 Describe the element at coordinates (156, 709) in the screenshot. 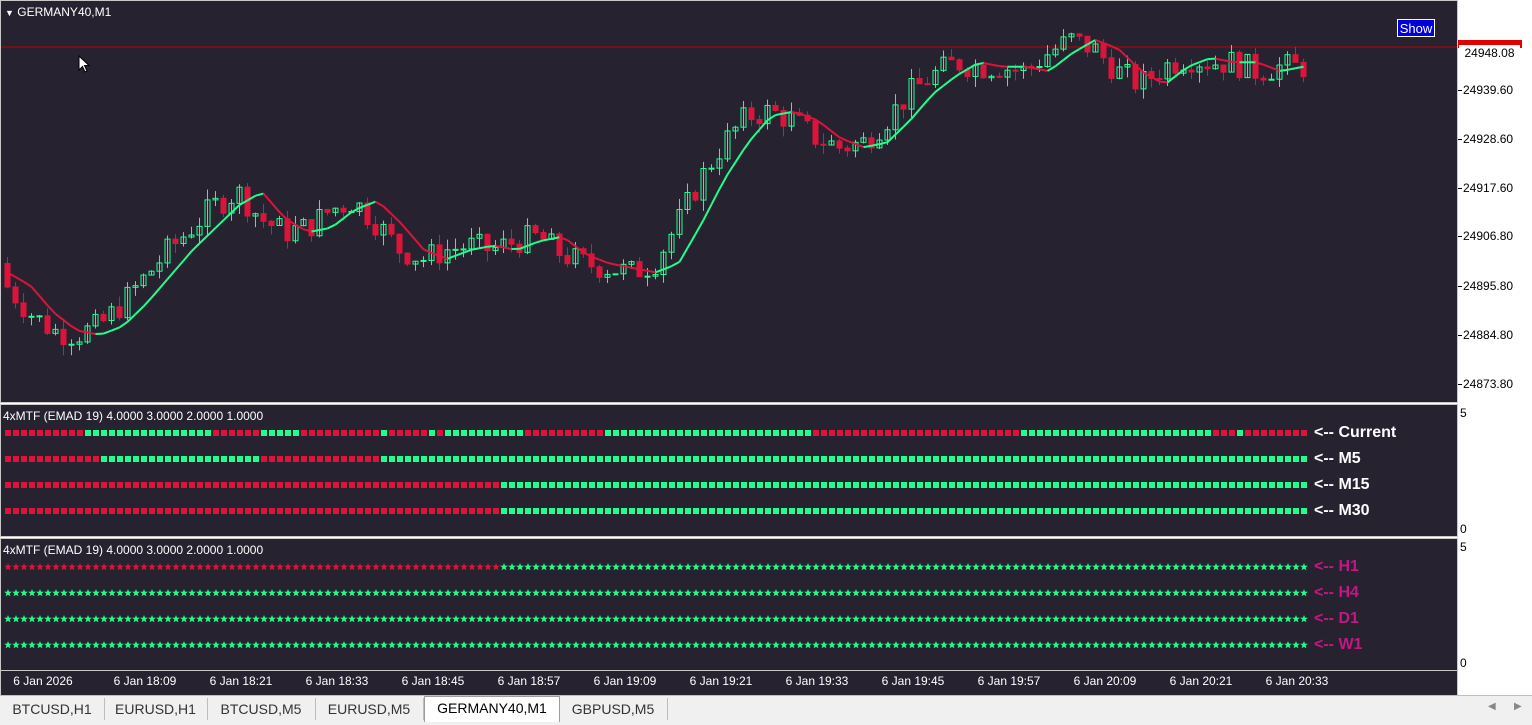

I see `tab-eurusd-h1: EURUSD,H1` at that location.